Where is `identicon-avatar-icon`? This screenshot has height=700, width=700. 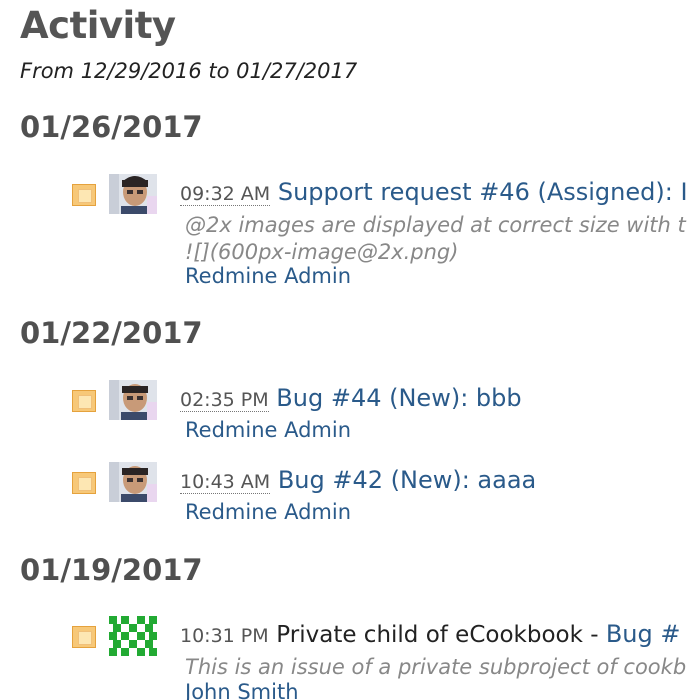
identicon-avatar-icon is located at coordinates (133, 636).